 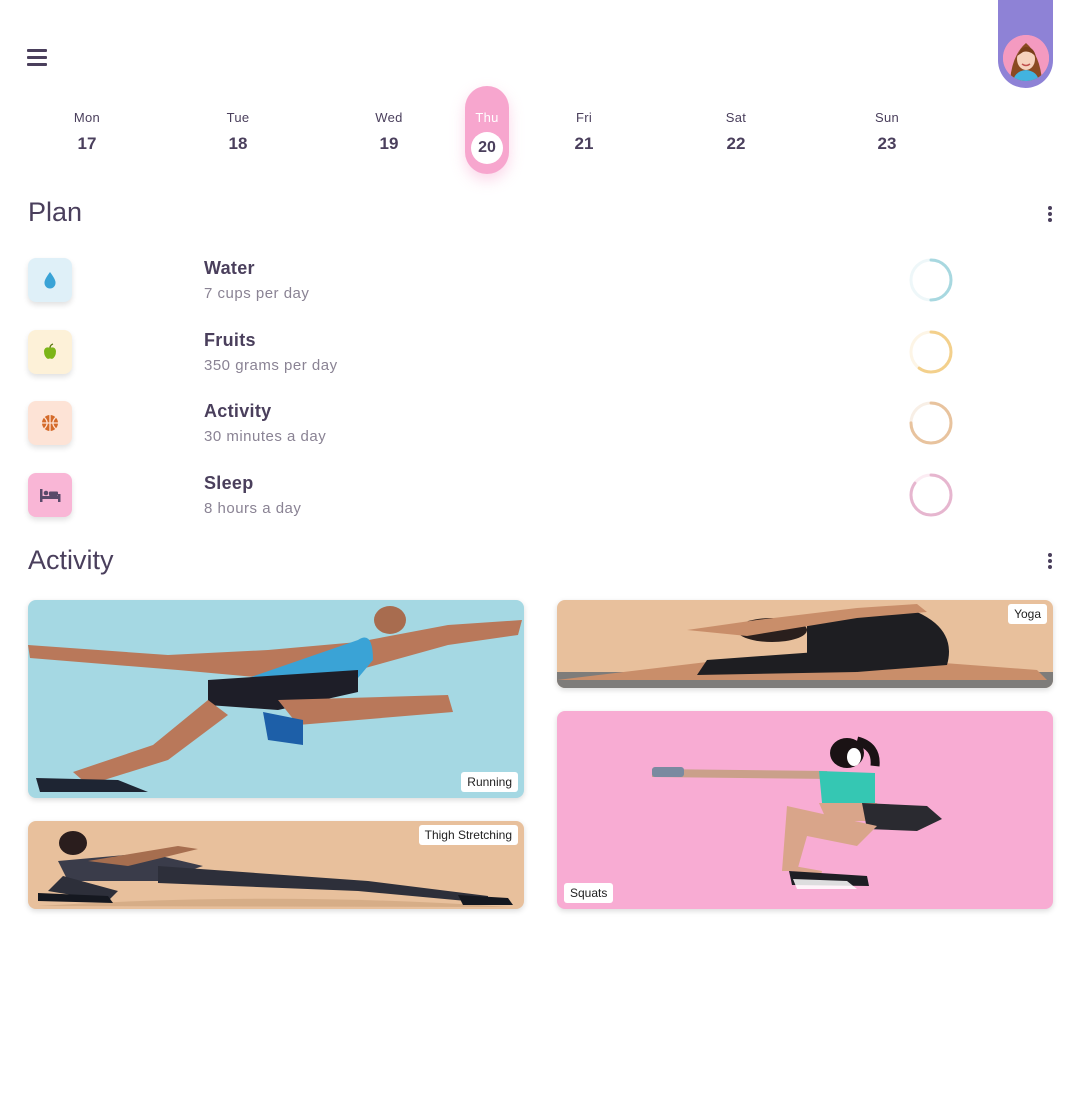 What do you see at coordinates (238, 411) in the screenshot?
I see `plan-item-name: Activity` at bounding box center [238, 411].